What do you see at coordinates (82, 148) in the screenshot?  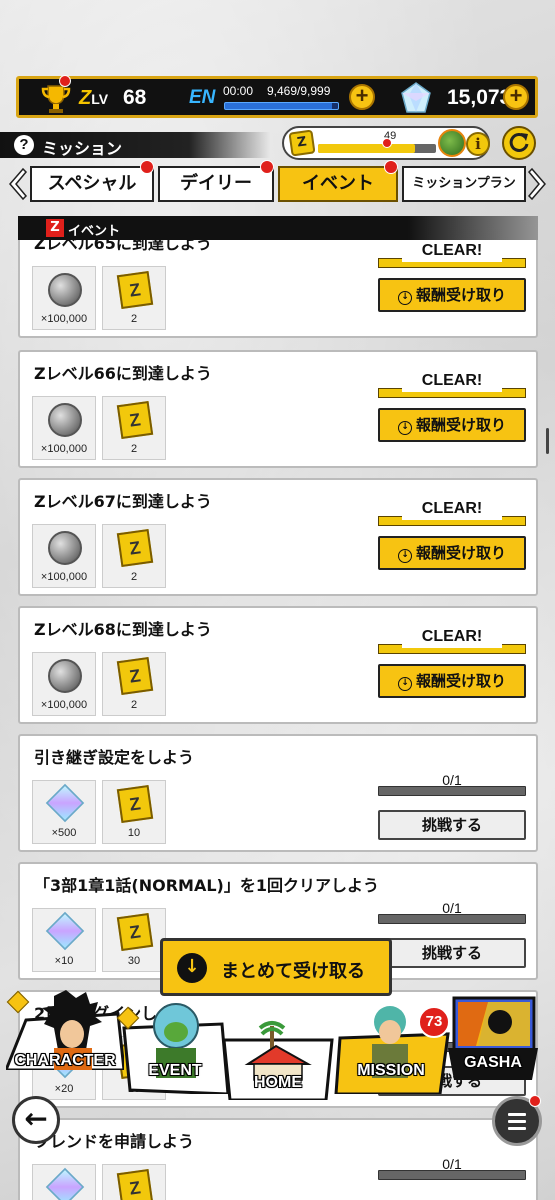 I see `page-title: ミッション` at bounding box center [82, 148].